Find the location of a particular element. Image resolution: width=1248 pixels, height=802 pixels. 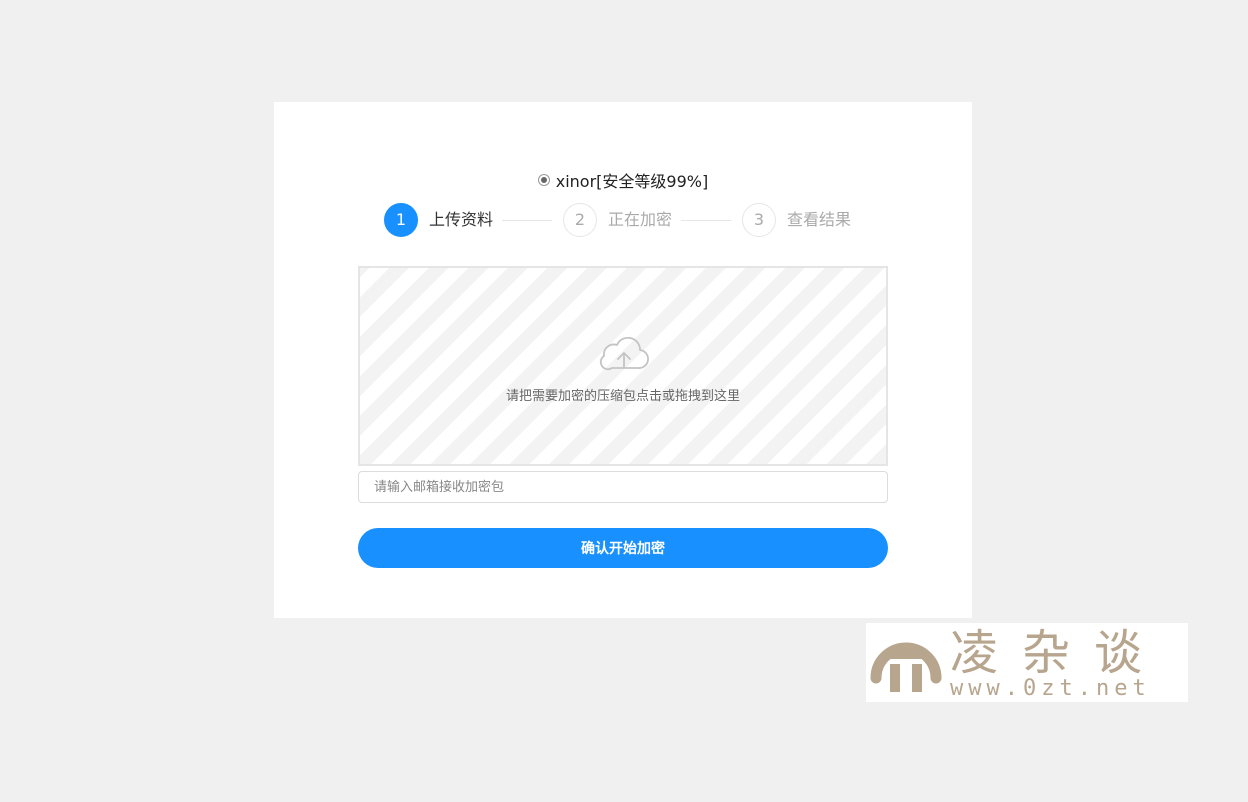

watermark-url: www.0zt.net is located at coordinates (1050, 688).